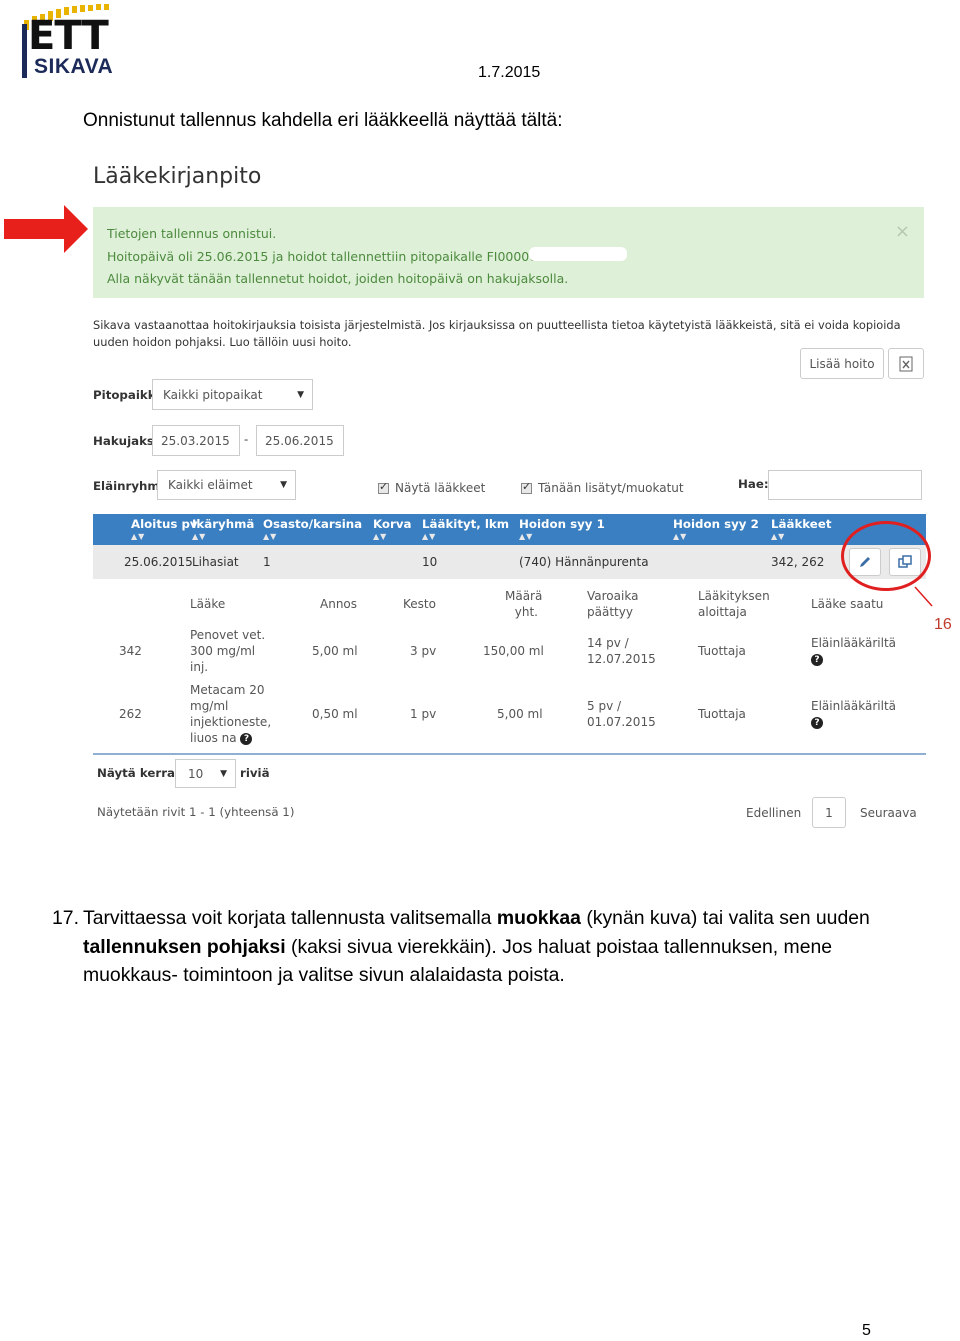 This screenshot has height=1341, width=960. I want to click on pitopaikka-select: Kaikki pitopaikat ▼, so click(232, 394).